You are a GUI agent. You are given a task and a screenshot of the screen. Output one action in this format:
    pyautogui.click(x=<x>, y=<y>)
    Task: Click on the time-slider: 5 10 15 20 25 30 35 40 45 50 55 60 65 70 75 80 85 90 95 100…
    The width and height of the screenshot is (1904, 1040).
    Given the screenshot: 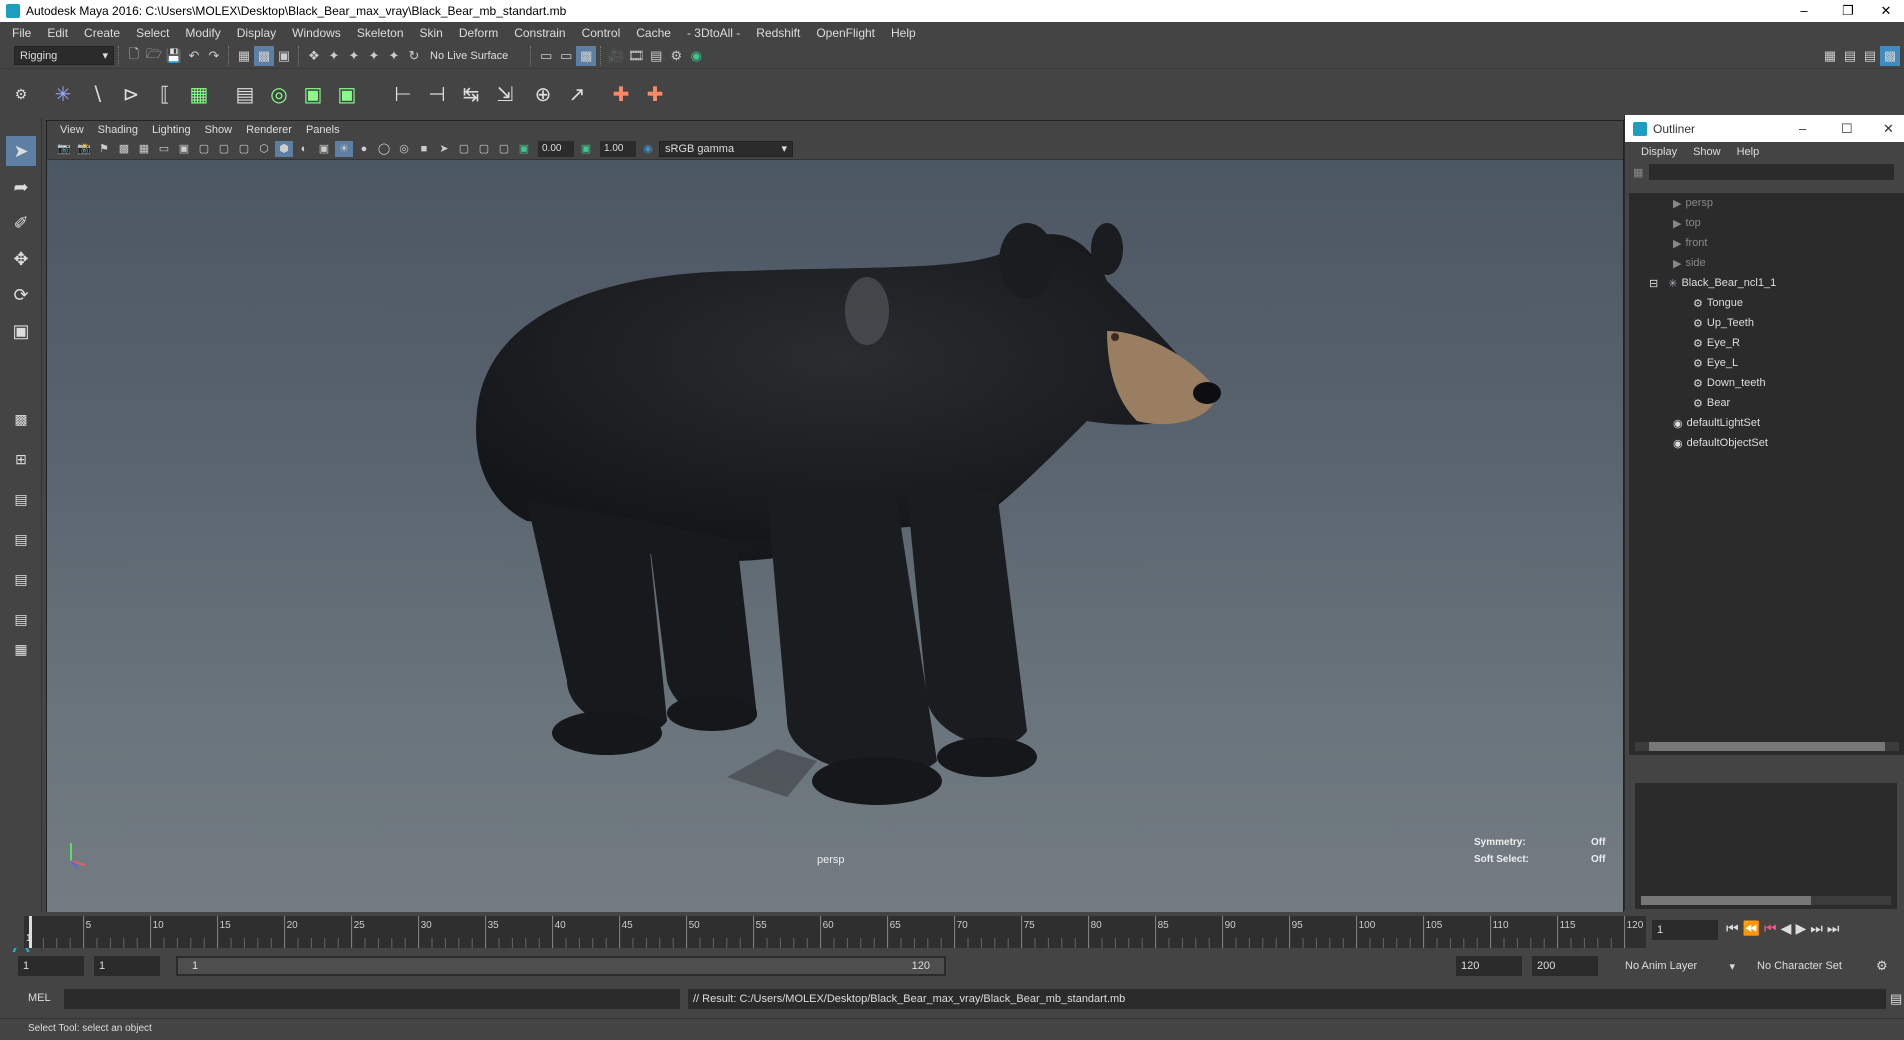 What is the action you would take?
    pyautogui.click(x=952, y=930)
    